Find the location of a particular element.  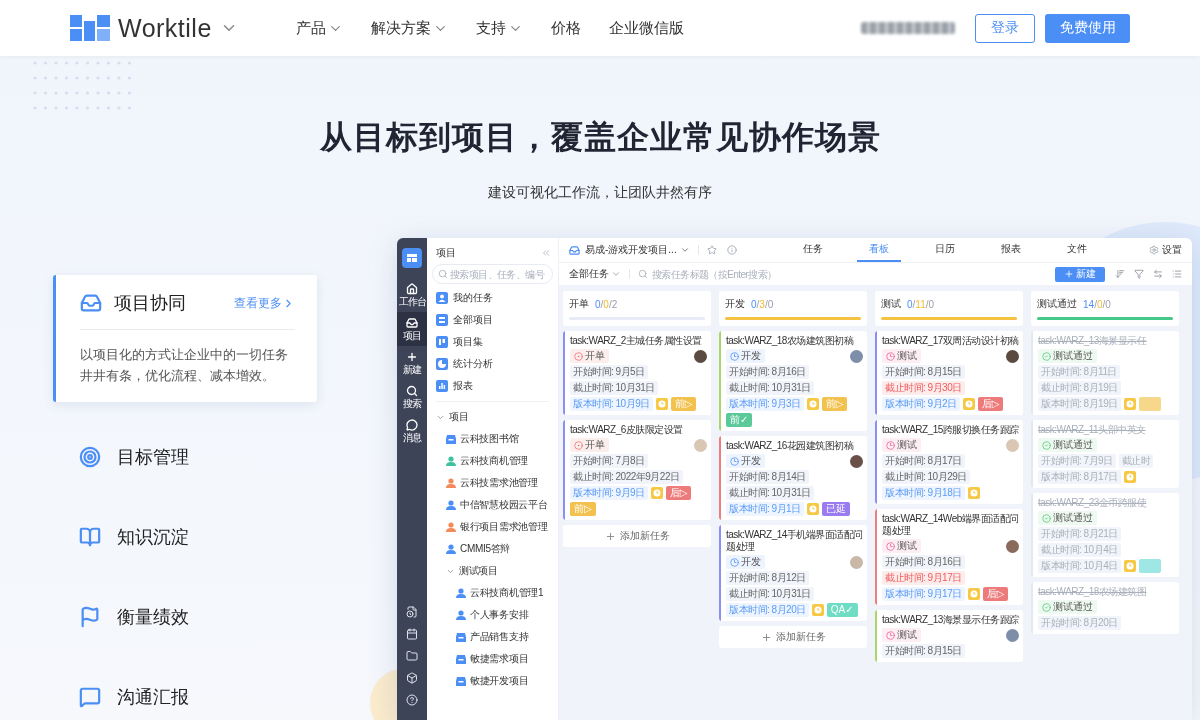

plus-icon is located at coordinates (610, 536).